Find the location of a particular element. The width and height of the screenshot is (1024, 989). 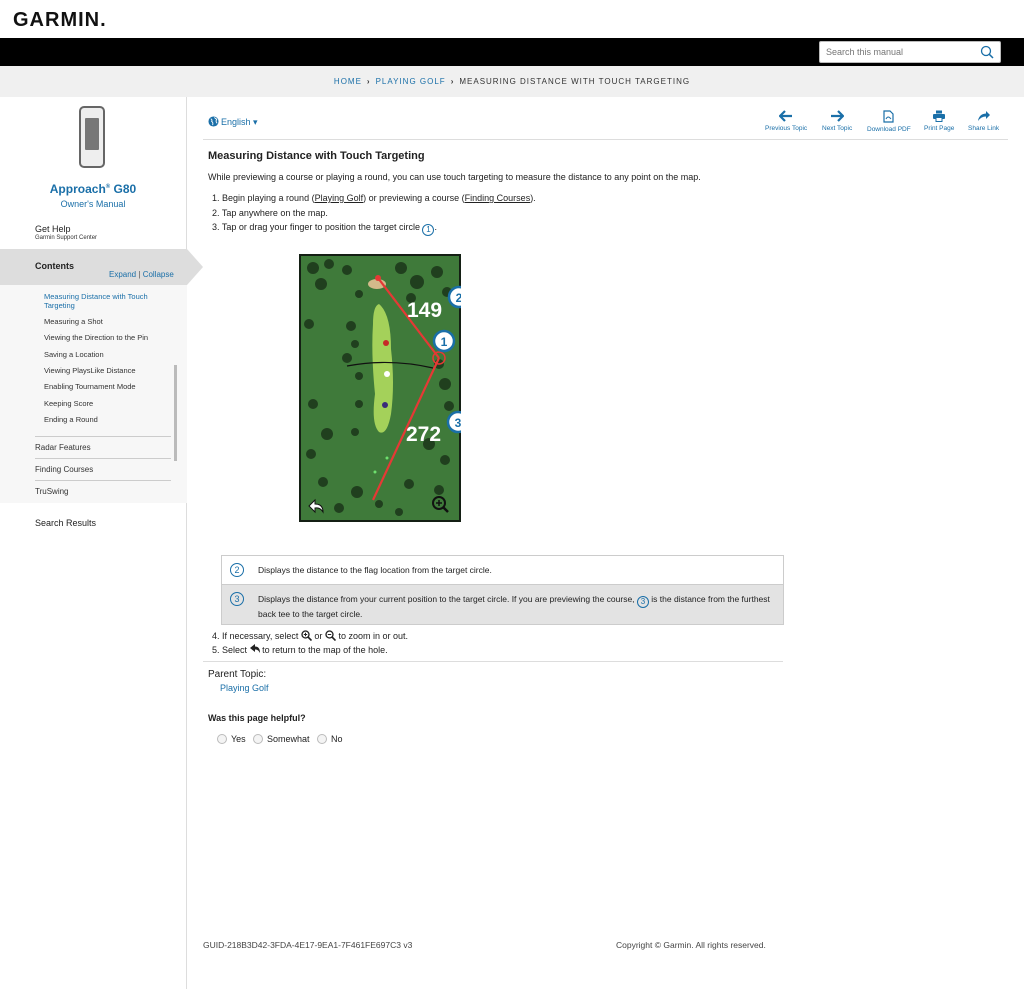

golf-map-figure: 149 272 2 1 3 is located at coordinates (380, 388).